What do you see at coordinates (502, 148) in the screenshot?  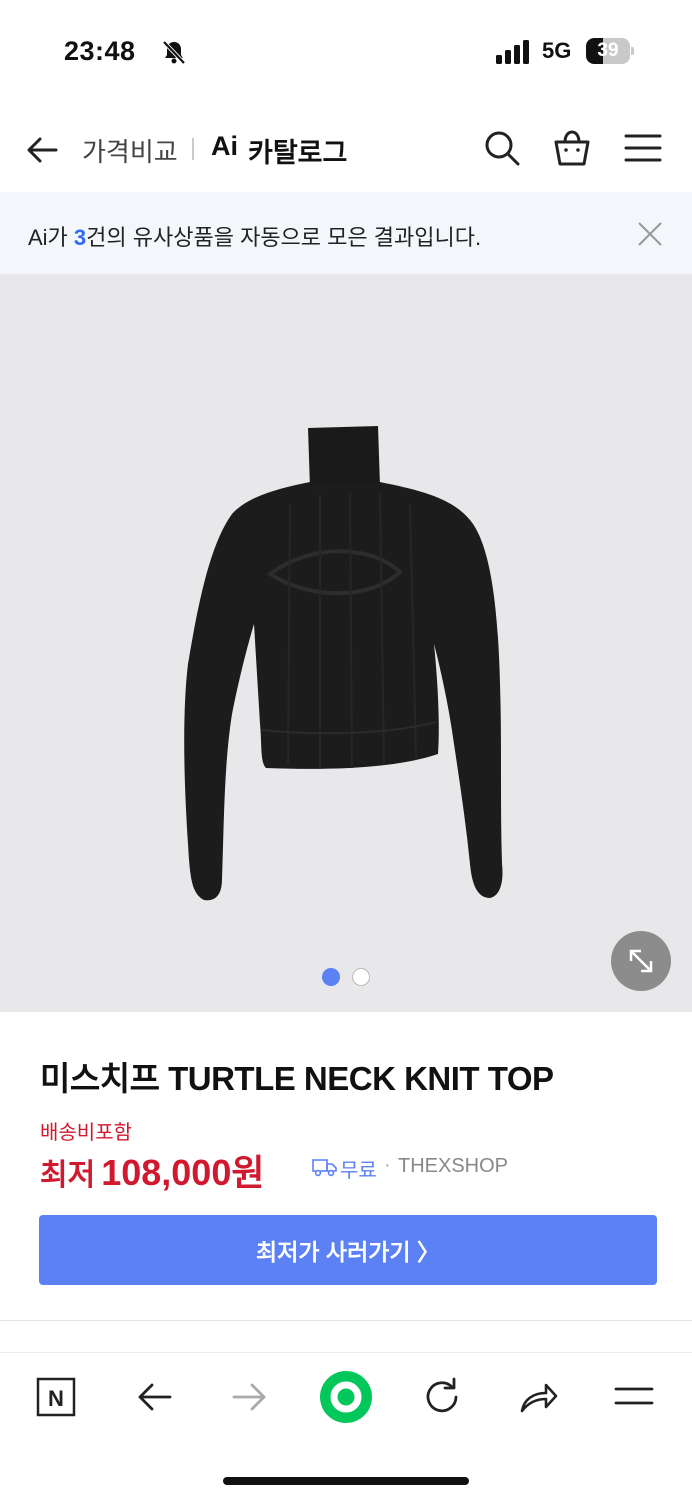 I see `search-icon` at bounding box center [502, 148].